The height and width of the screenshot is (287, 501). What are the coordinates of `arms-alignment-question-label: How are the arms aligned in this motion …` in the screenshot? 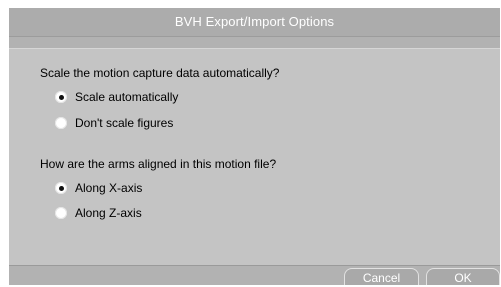 It's located at (158, 164).